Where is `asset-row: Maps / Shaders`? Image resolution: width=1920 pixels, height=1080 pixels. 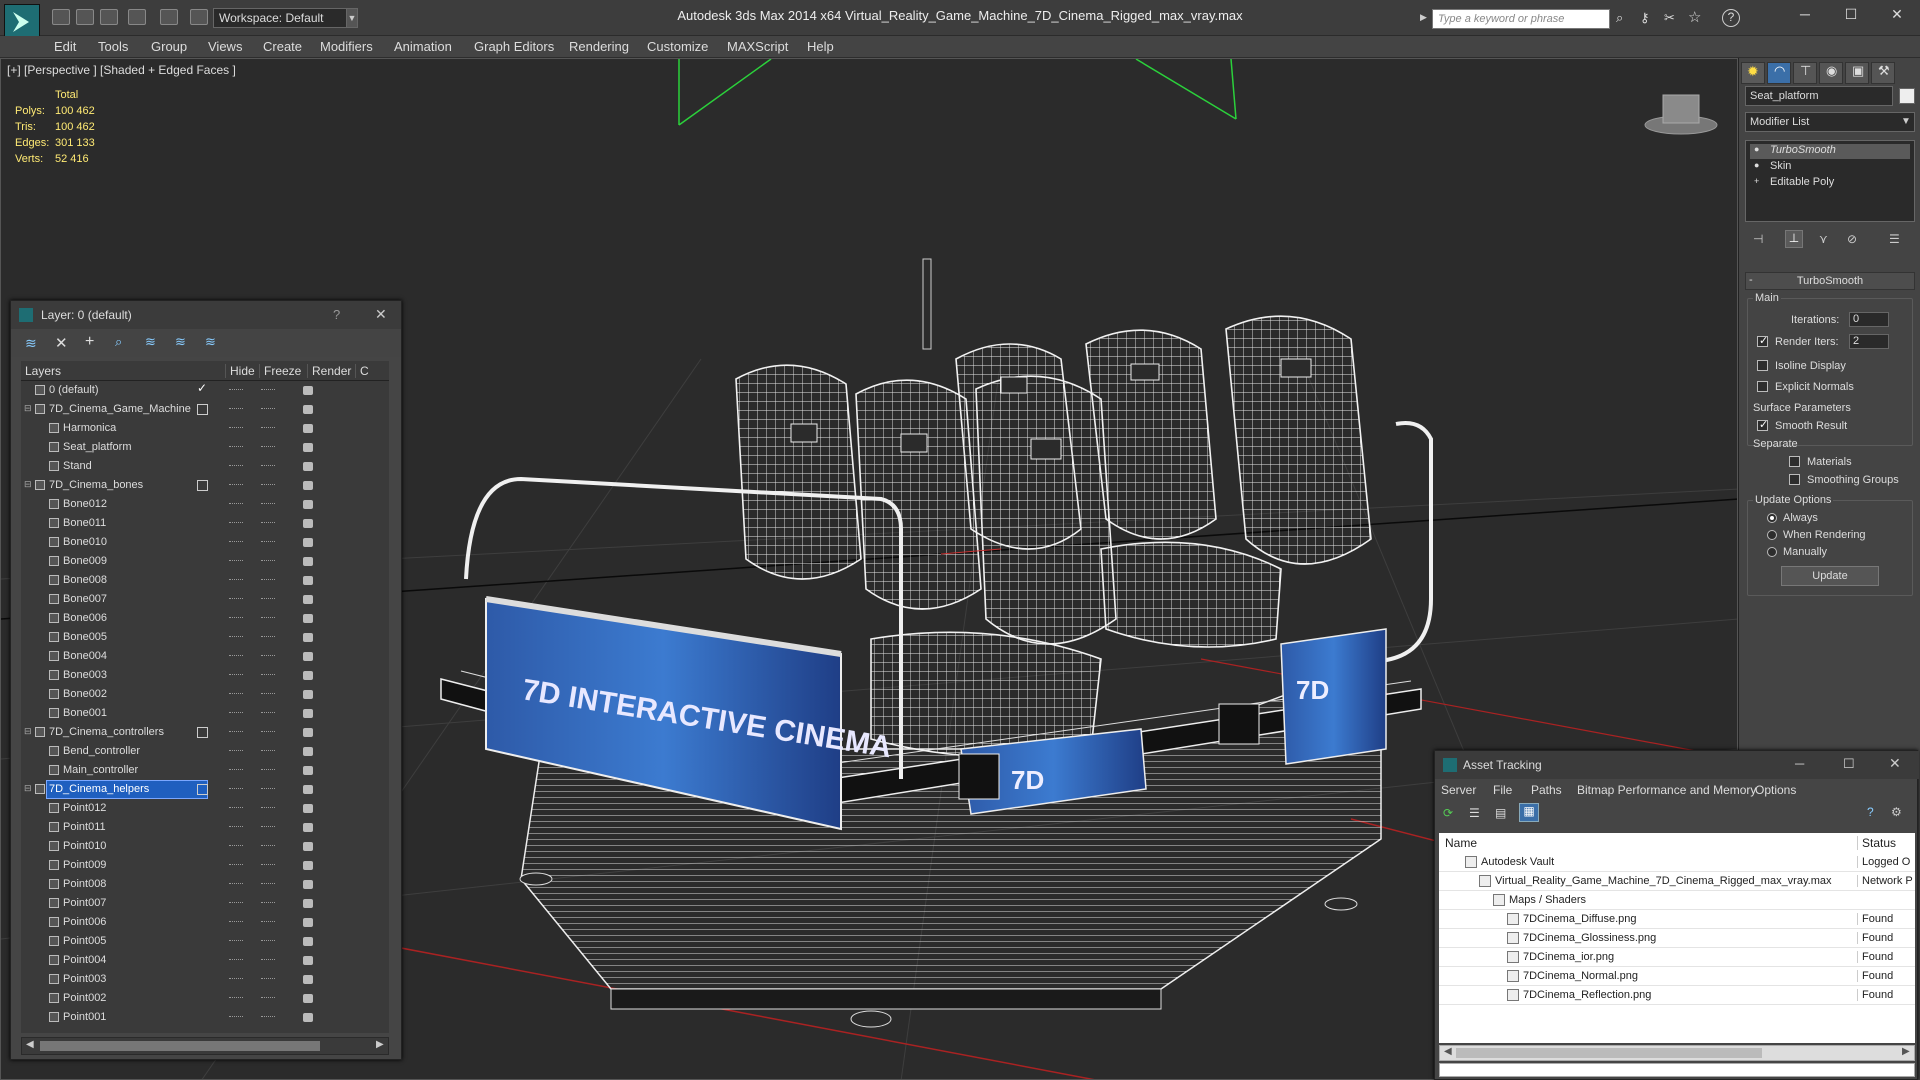 asset-row: Maps / Shaders is located at coordinates (1677, 900).